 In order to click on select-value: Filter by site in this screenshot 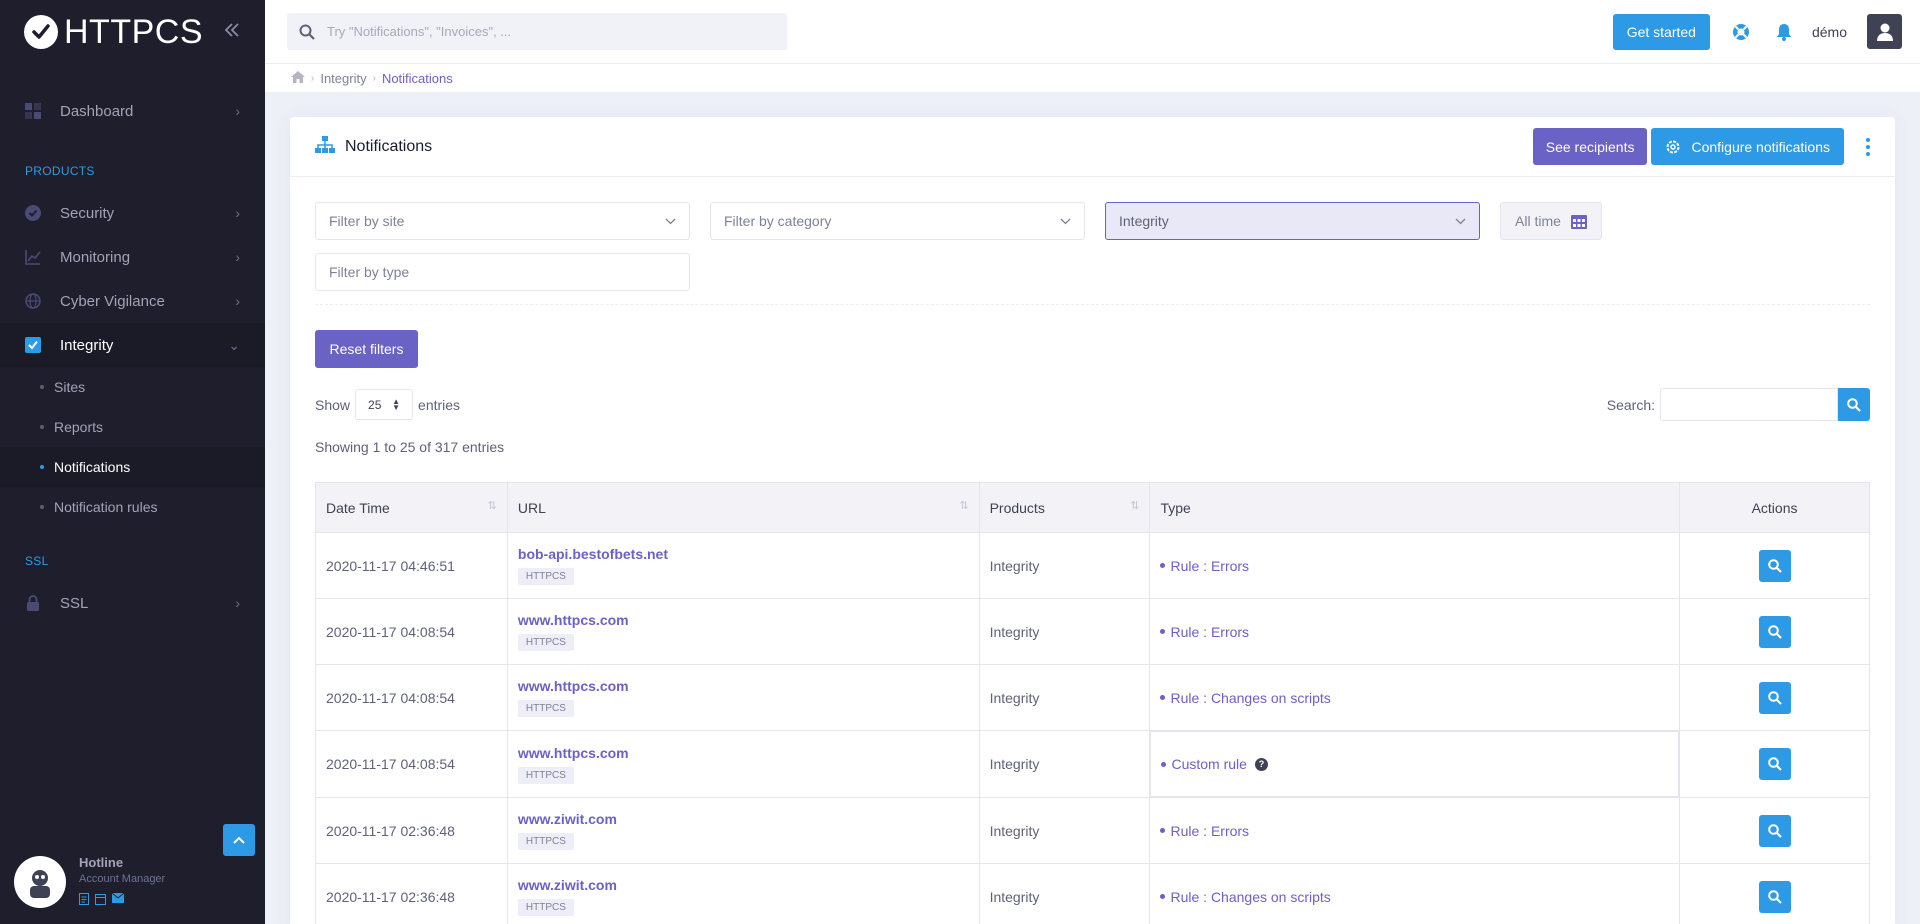, I will do `click(367, 221)`.